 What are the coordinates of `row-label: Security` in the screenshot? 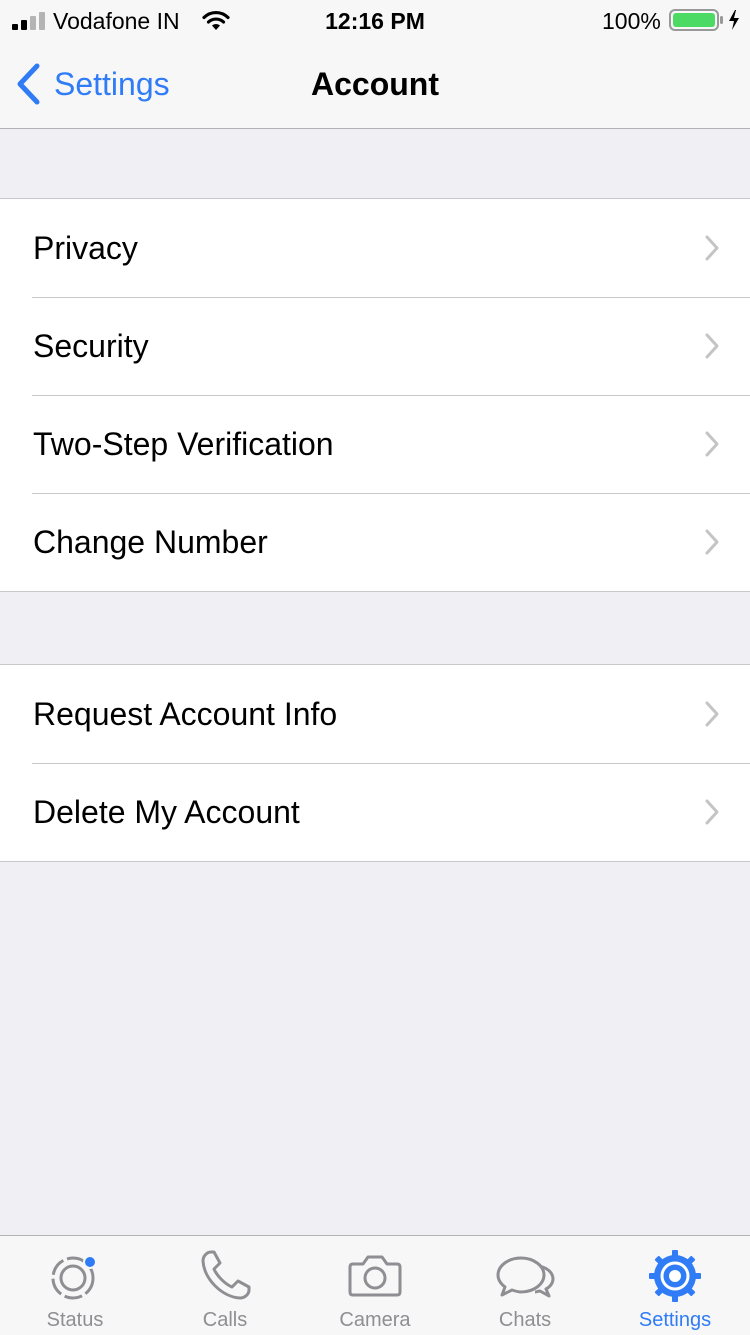 It's located at (91, 346).